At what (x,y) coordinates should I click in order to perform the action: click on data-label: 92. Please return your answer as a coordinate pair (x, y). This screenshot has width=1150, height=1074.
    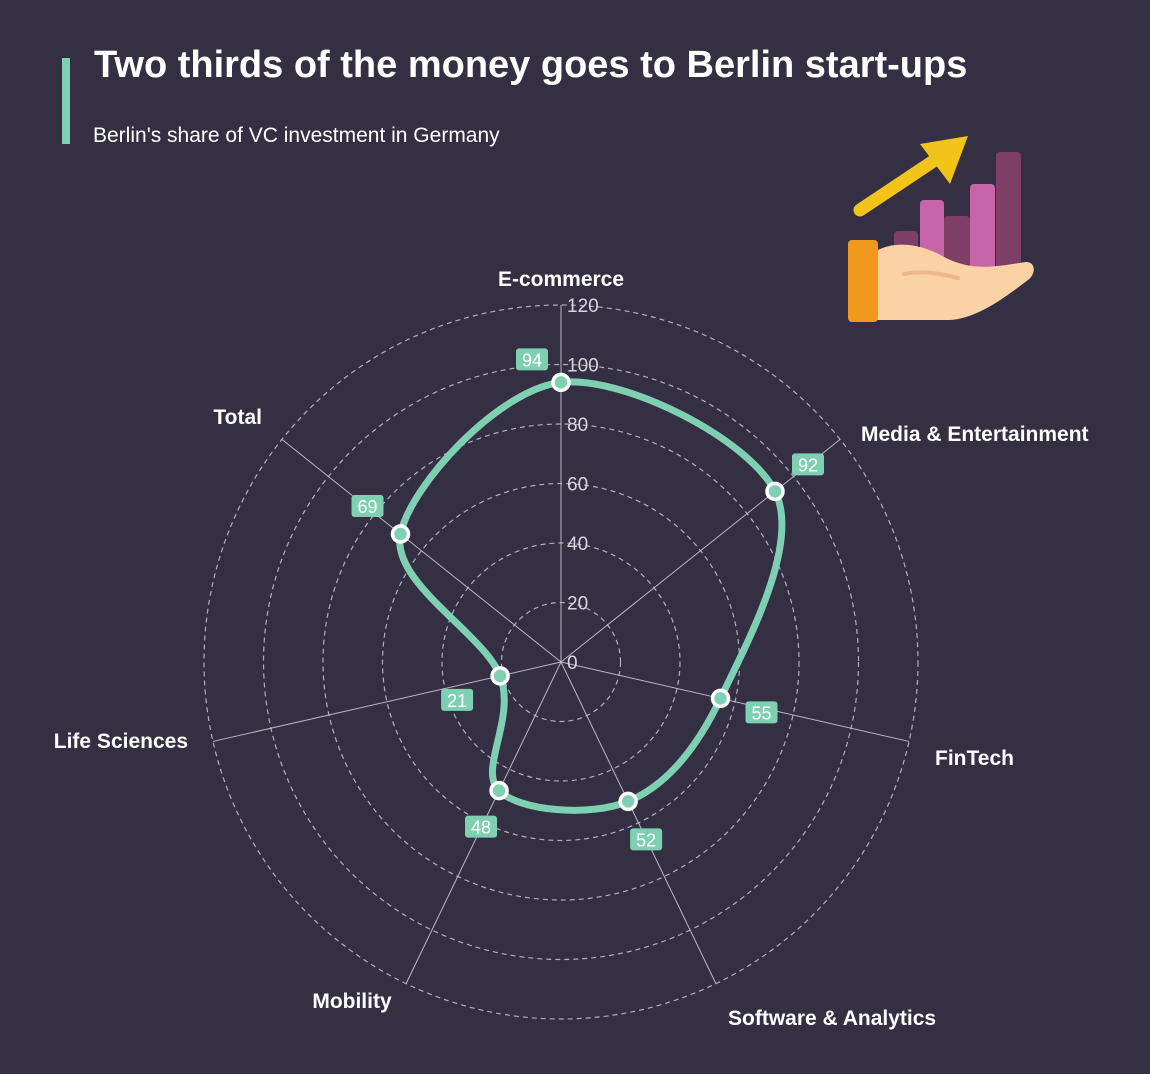
    Looking at the image, I should click on (807, 464).